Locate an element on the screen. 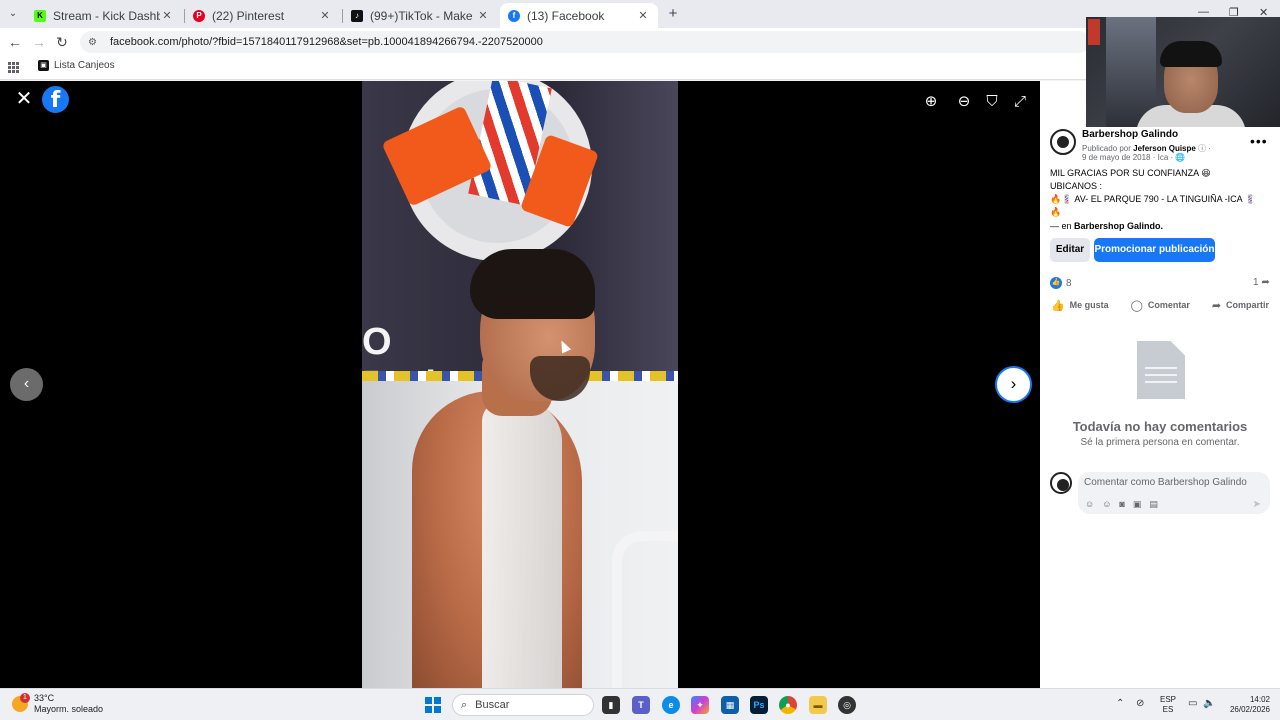 Image resolution: width=1280 pixels, height=720 pixels. fullscreen-icon: ⤢ is located at coordinates (1020, 102).